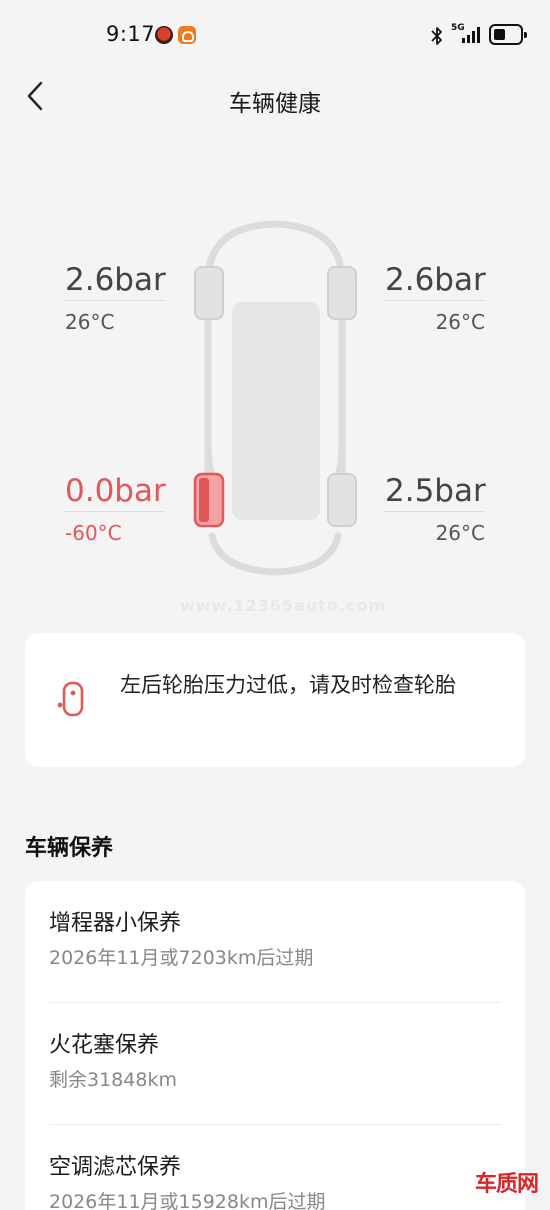 The height and width of the screenshot is (1210, 550). I want to click on tire-warning-icon, so click(70, 699).